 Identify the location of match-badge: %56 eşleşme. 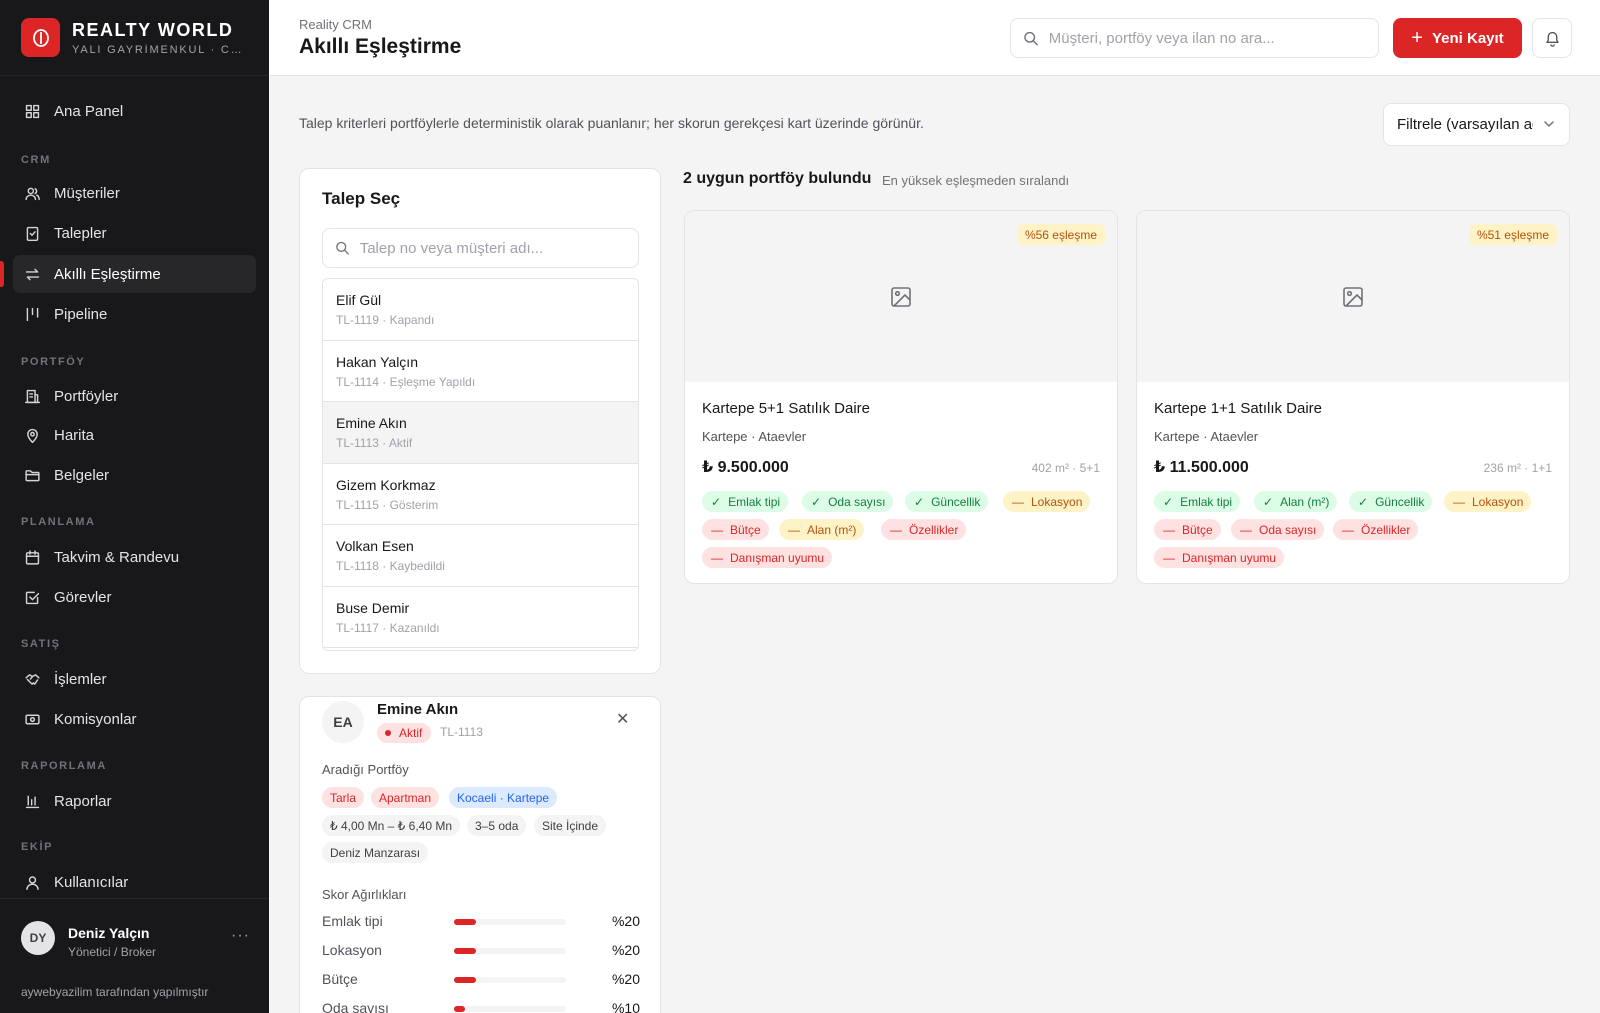
(1060, 234).